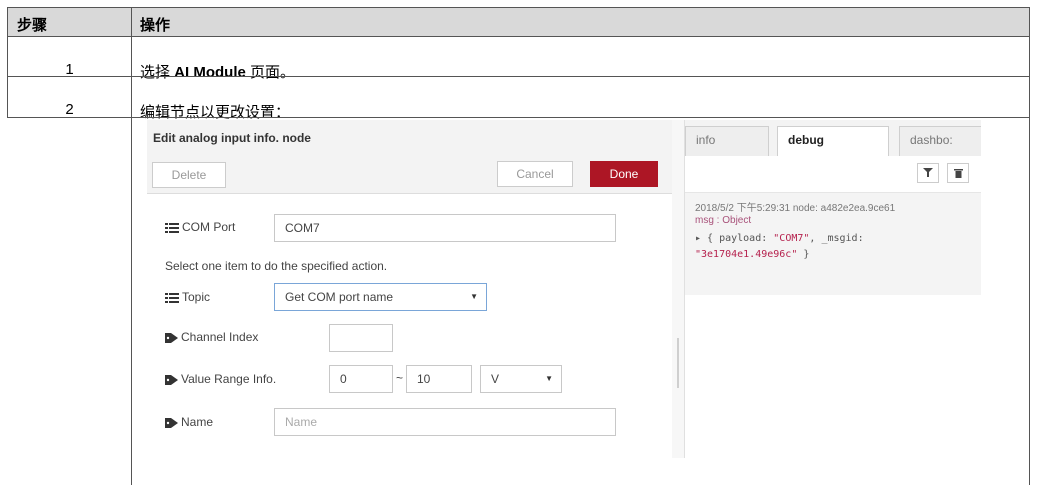 The width and height of the screenshot is (1037, 486). What do you see at coordinates (155, 25) in the screenshot?
I see `header-action: 操作` at bounding box center [155, 25].